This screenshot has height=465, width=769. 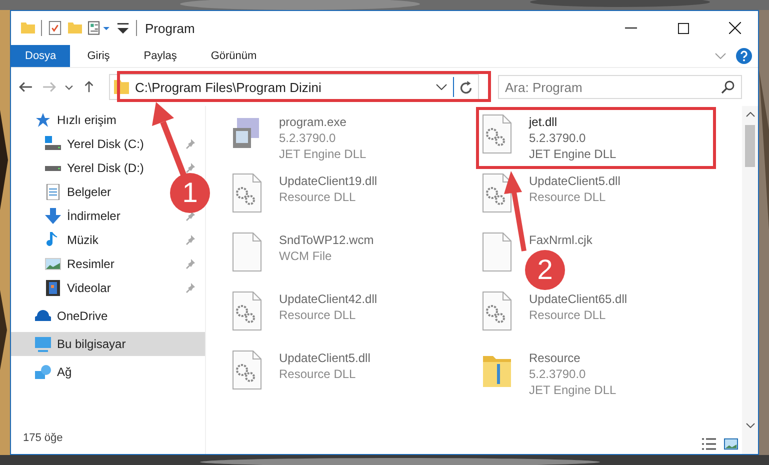 I want to click on ribbon-tab: Paylaş, so click(x=160, y=56).